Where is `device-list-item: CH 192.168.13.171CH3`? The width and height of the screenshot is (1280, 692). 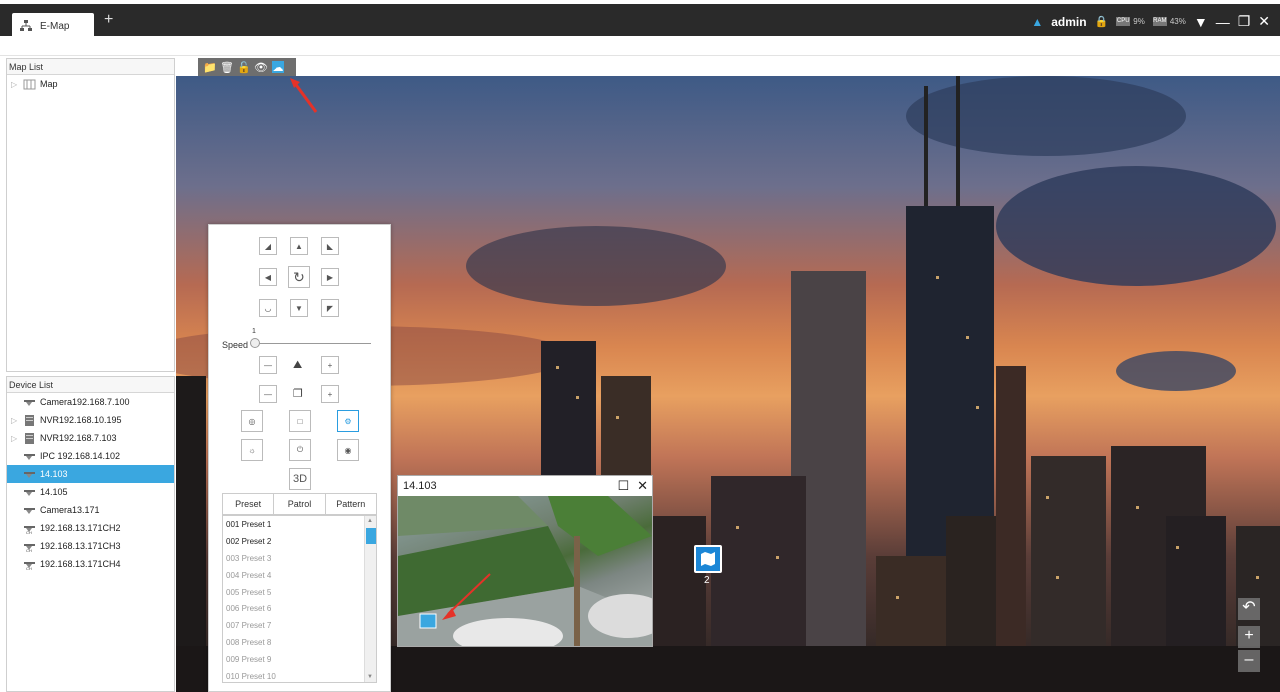 device-list-item: CH 192.168.13.171CH3 is located at coordinates (90, 546).